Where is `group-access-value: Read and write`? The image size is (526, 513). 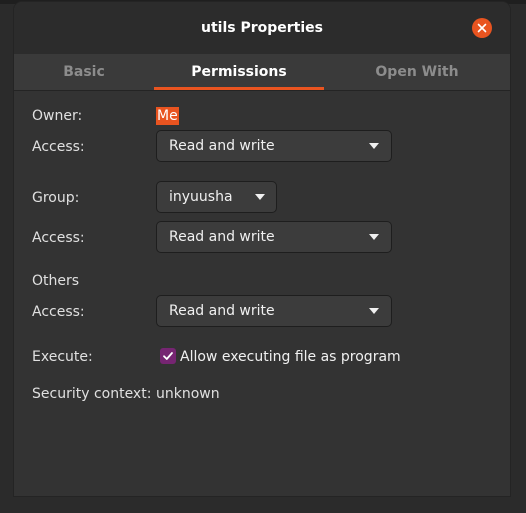
group-access-value: Read and write is located at coordinates (222, 237).